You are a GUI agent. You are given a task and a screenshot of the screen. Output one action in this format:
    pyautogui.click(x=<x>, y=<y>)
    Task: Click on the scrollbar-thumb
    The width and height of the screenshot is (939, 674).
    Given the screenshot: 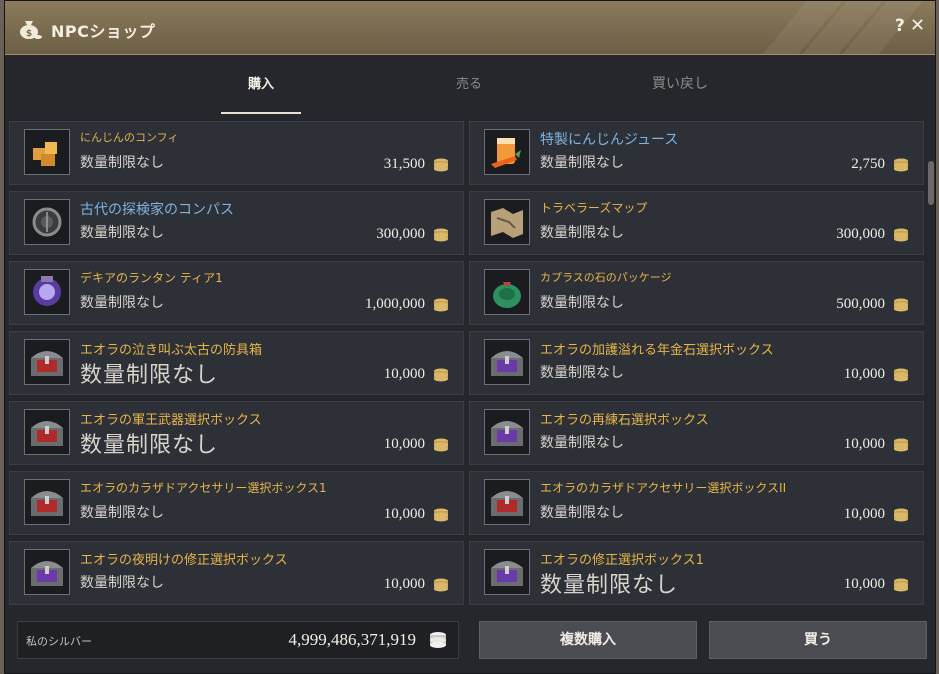 What is the action you would take?
    pyautogui.click(x=931, y=183)
    